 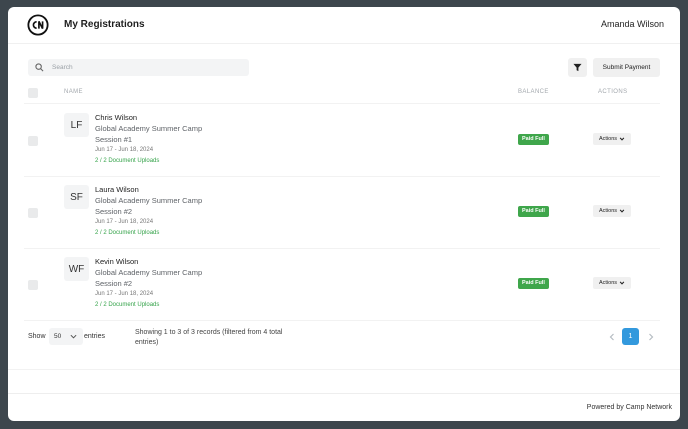 I want to click on column-header-balance: BALANCE, so click(x=533, y=92).